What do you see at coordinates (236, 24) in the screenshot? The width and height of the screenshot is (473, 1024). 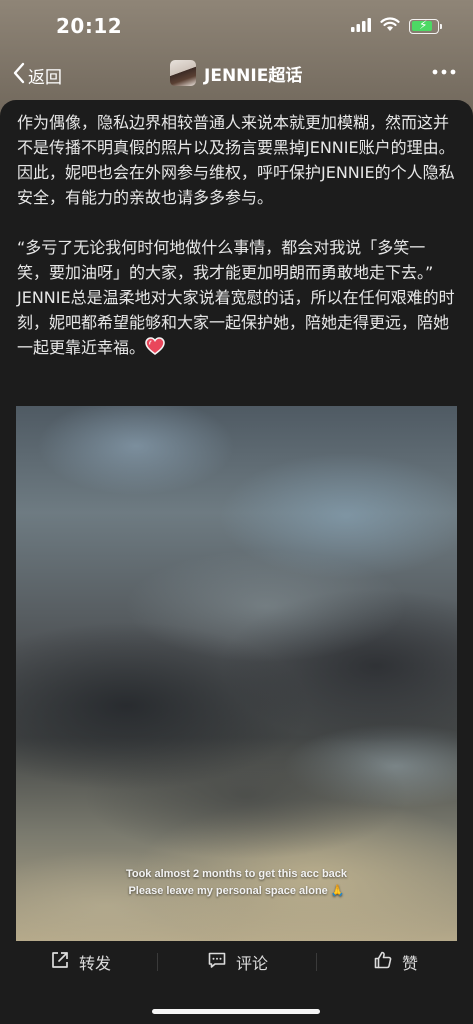 I see `status-bar: 20:12 ⚡` at bounding box center [236, 24].